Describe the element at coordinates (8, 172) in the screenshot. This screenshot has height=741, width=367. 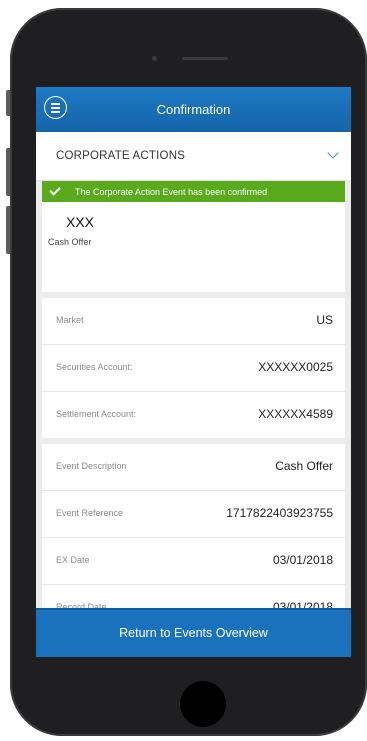
I see `volume-up-button` at that location.